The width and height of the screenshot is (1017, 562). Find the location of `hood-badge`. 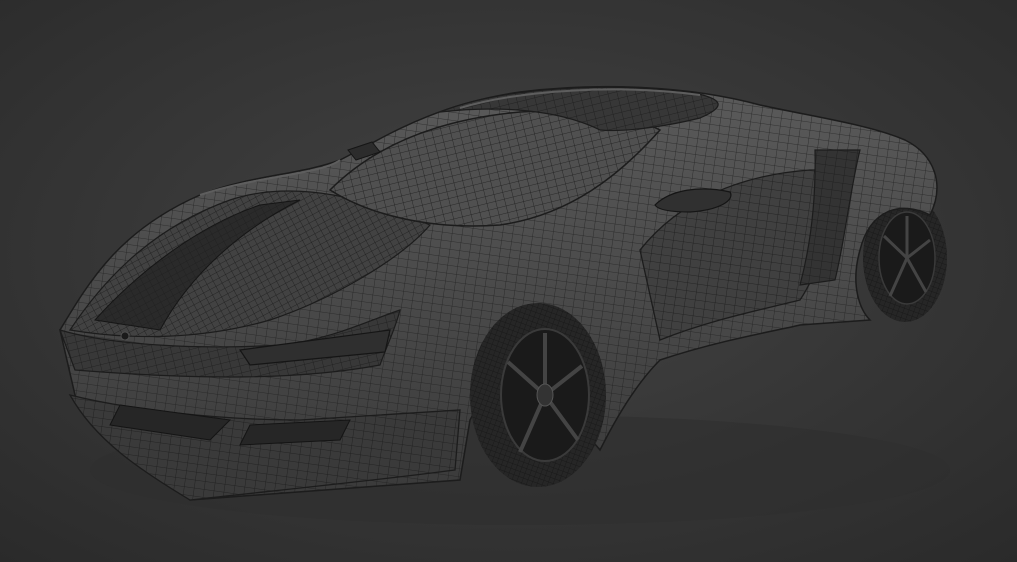

hood-badge is located at coordinates (125, 336).